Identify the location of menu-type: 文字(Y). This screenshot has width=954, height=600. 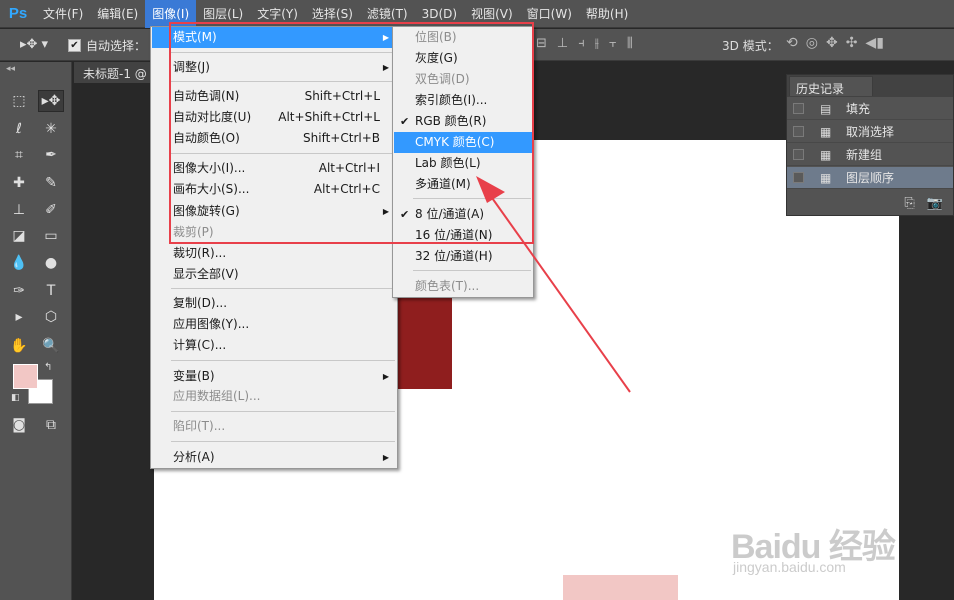
(277, 14).